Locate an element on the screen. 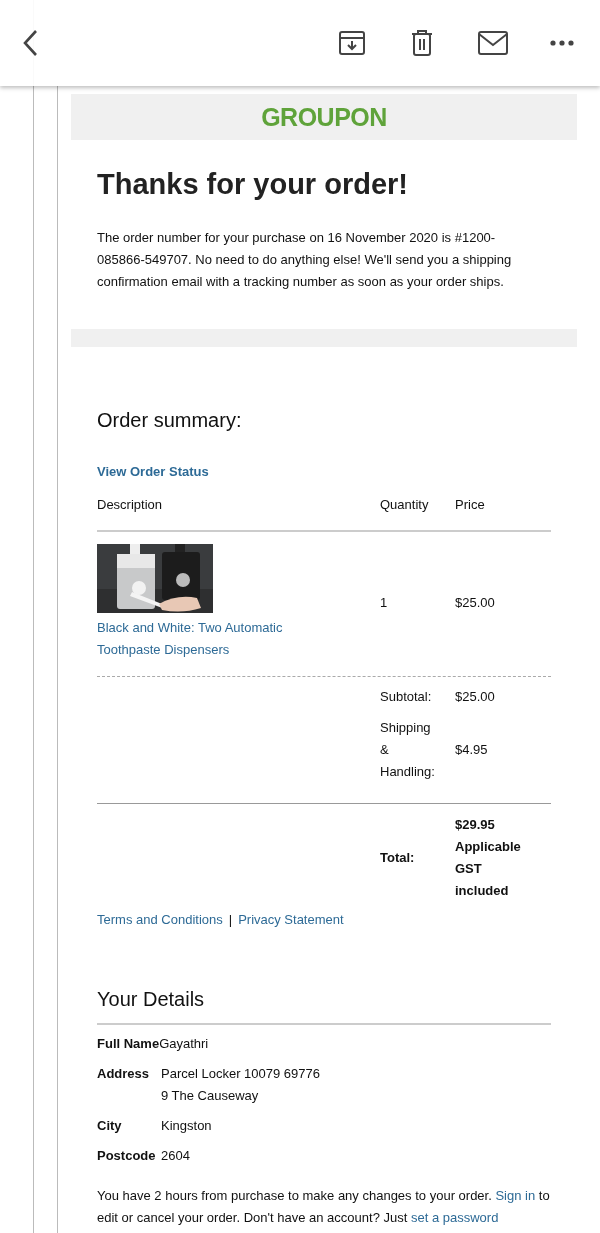 This screenshot has width=600, height=1233. note-link: Sign in is located at coordinates (515, 1195).